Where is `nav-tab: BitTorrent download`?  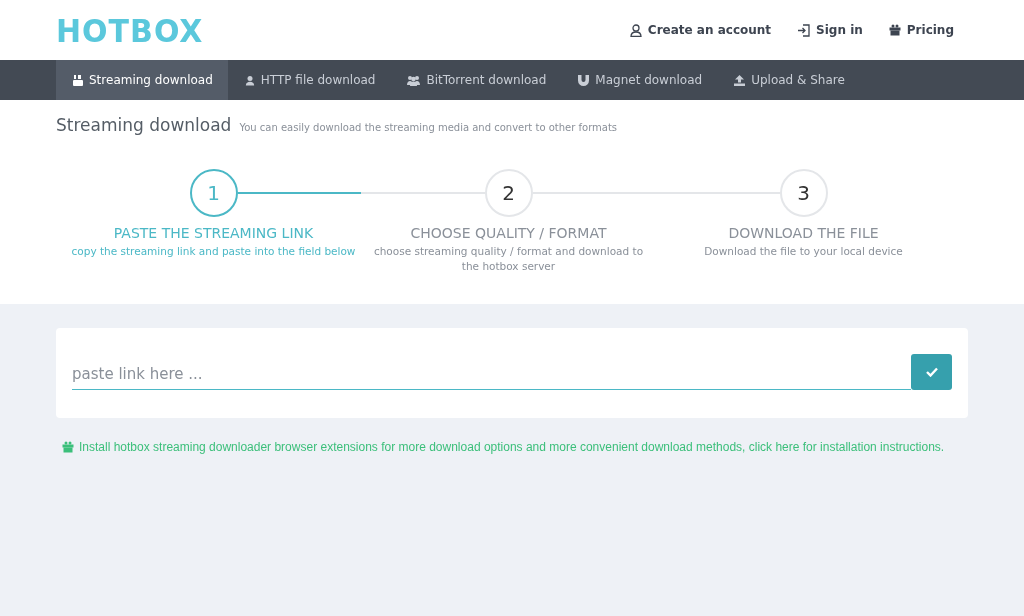 nav-tab: BitTorrent download is located at coordinates (476, 80).